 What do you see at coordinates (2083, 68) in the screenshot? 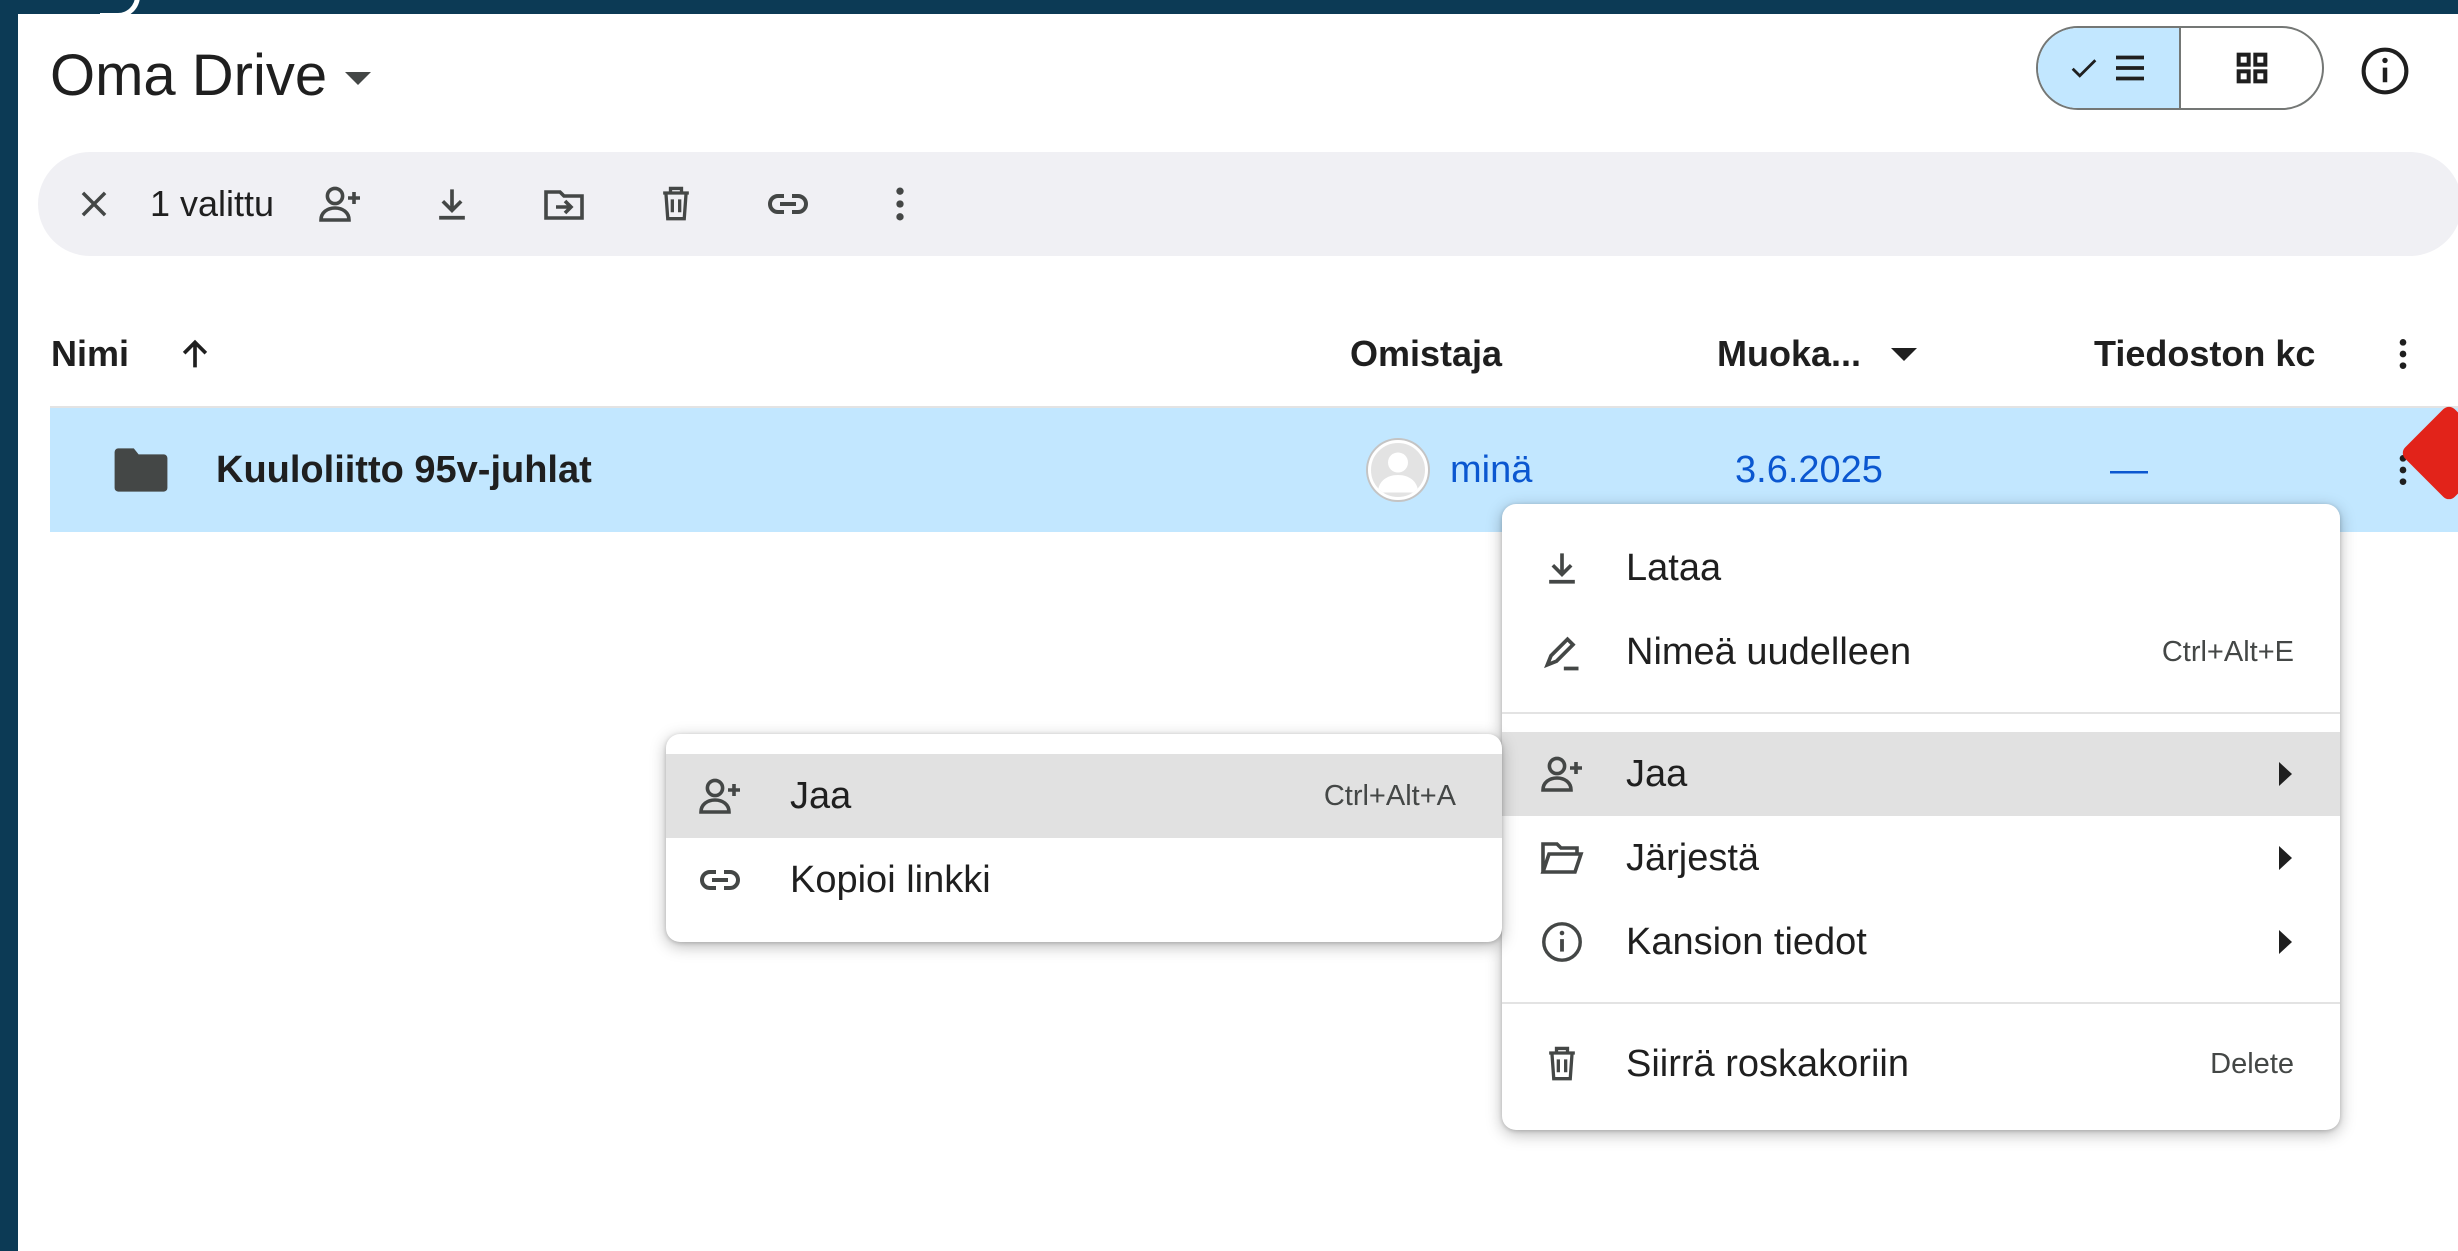
I see `check-icon` at bounding box center [2083, 68].